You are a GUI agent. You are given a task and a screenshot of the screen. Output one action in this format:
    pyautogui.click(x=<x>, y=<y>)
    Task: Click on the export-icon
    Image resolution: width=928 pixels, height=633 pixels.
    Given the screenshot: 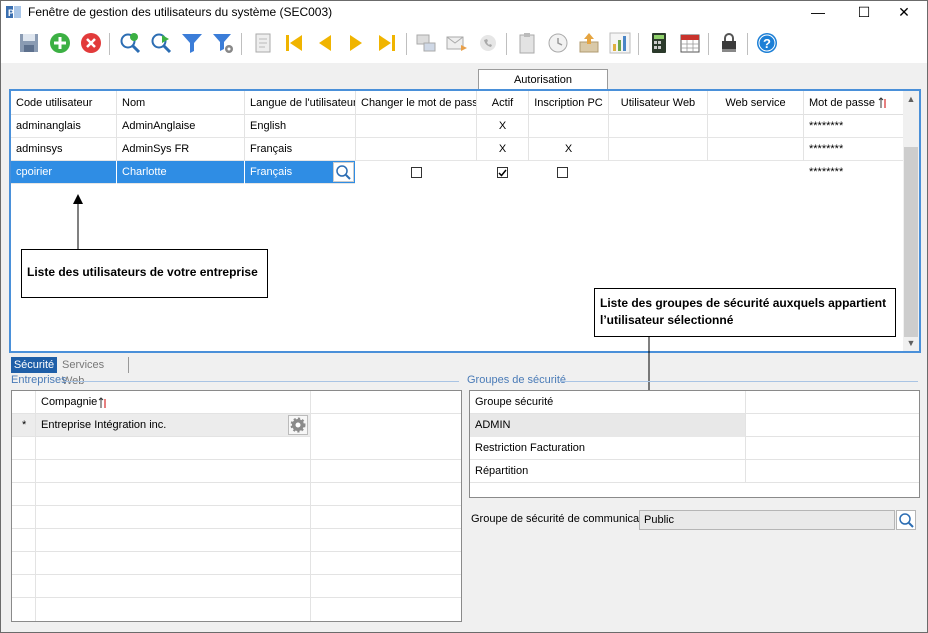 What is the action you would take?
    pyautogui.click(x=589, y=43)
    